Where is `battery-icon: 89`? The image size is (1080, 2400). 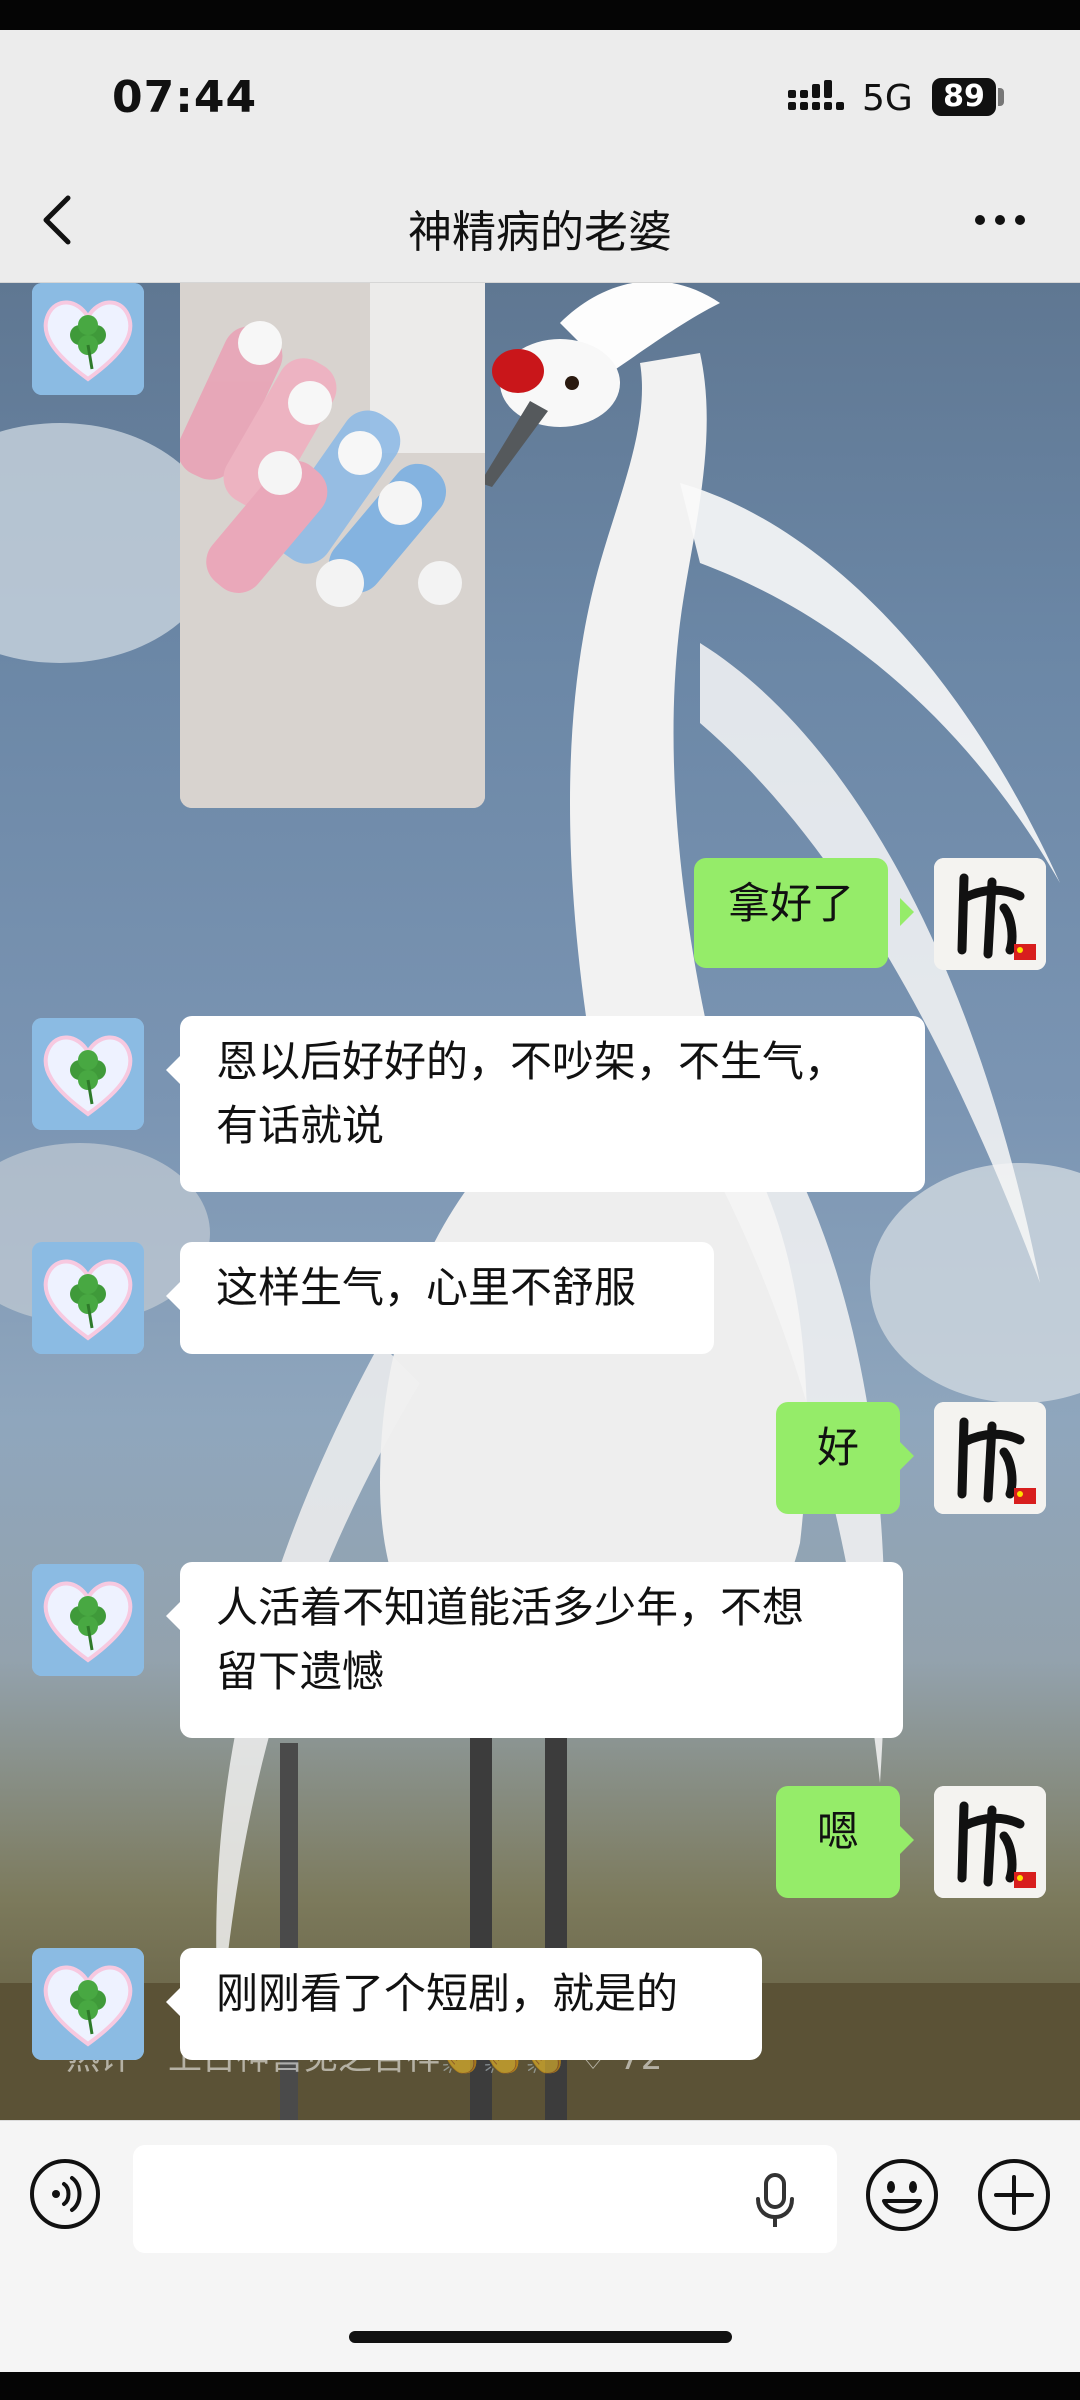 battery-icon: 89 is located at coordinates (964, 97).